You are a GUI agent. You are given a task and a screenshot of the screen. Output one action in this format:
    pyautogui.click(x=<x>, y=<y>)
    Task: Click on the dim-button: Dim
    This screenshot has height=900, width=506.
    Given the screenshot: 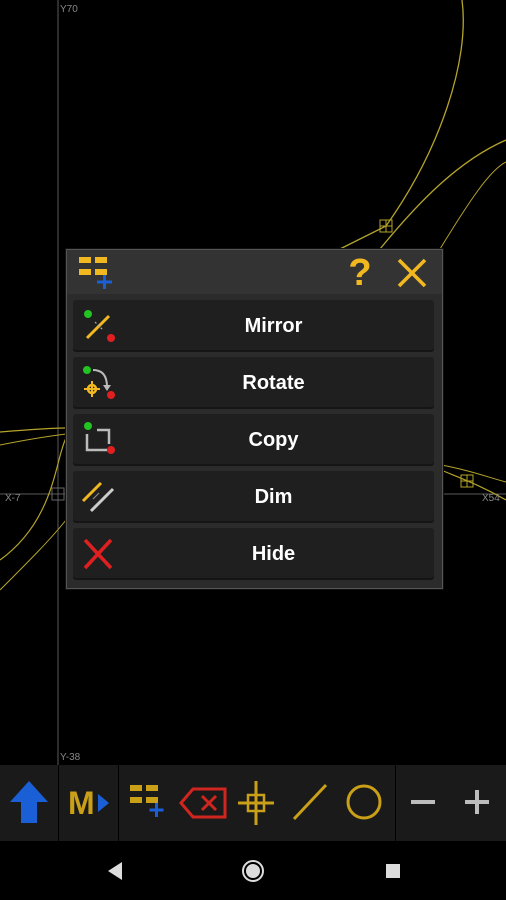 What is the action you would take?
    pyautogui.click(x=253, y=497)
    